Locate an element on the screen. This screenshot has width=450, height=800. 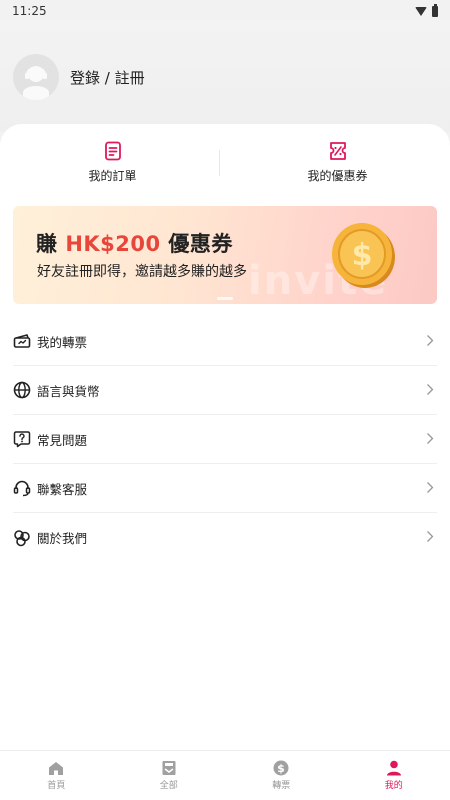
status-icons is located at coordinates (426, 10).